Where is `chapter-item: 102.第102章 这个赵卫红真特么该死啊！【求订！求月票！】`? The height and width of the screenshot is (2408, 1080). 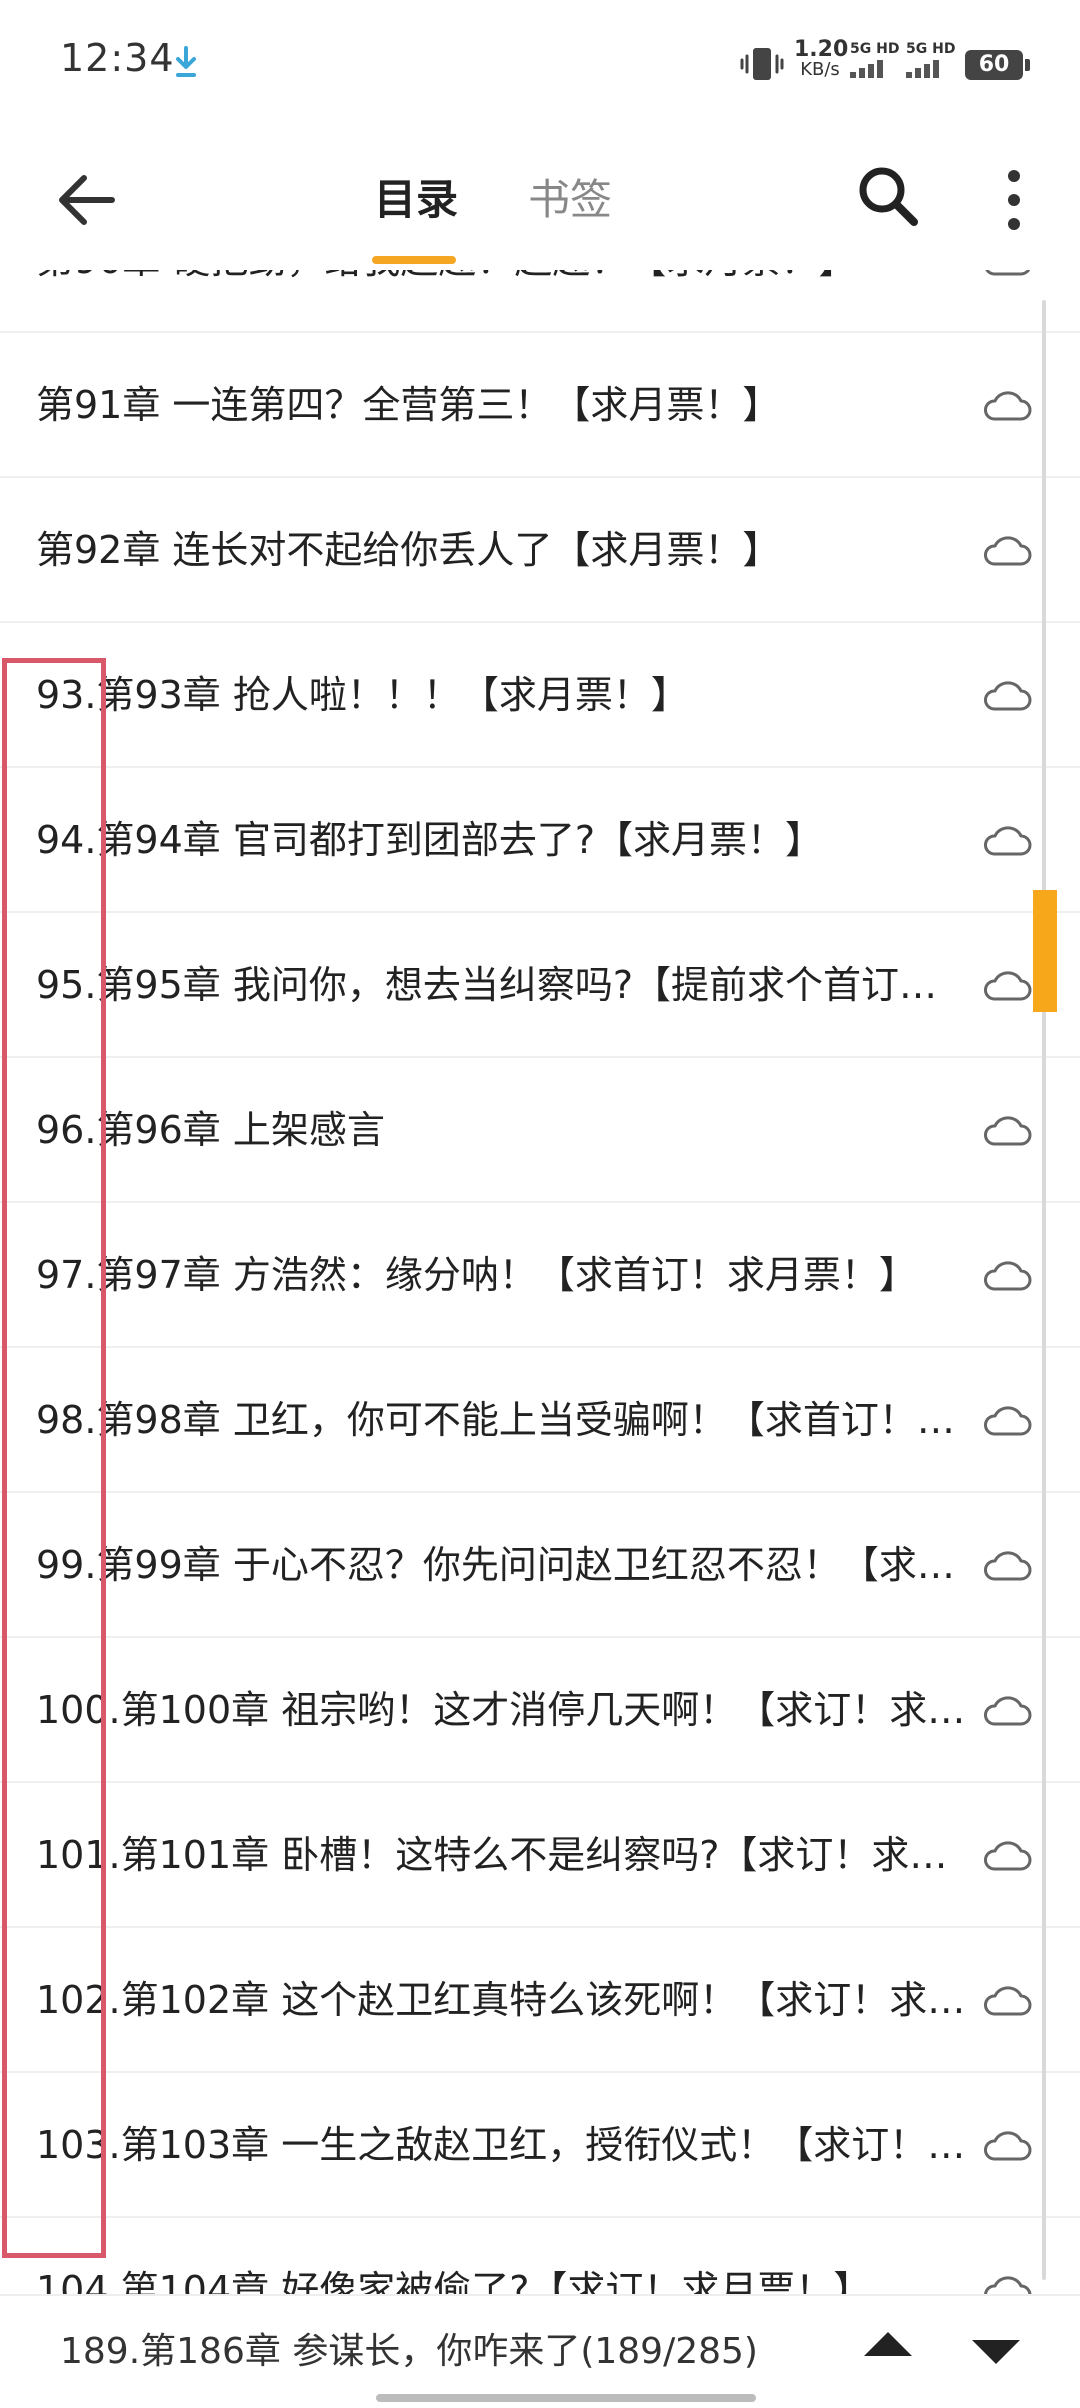 chapter-item: 102.第102章 这个赵卫红真特么该死啊！【求订！求月票！】 is located at coordinates (540, 2000).